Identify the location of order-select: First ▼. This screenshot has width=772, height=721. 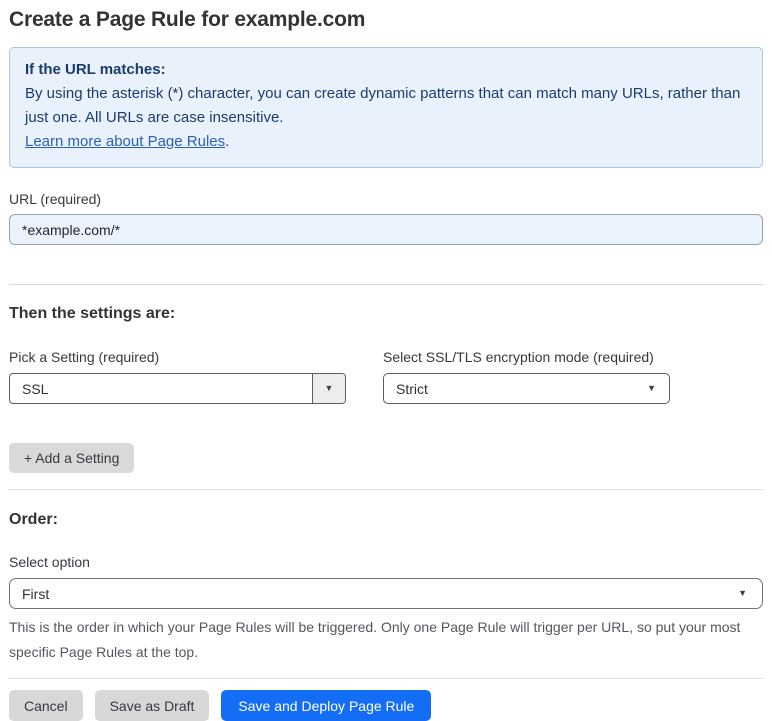
(386, 593).